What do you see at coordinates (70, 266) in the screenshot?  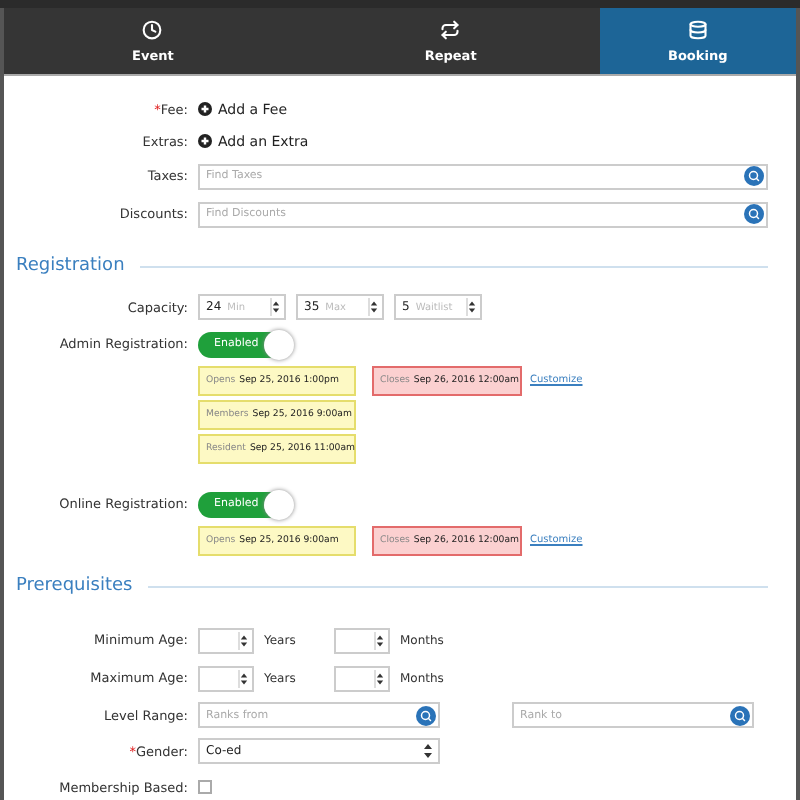 I see `section-title: Registration` at bounding box center [70, 266].